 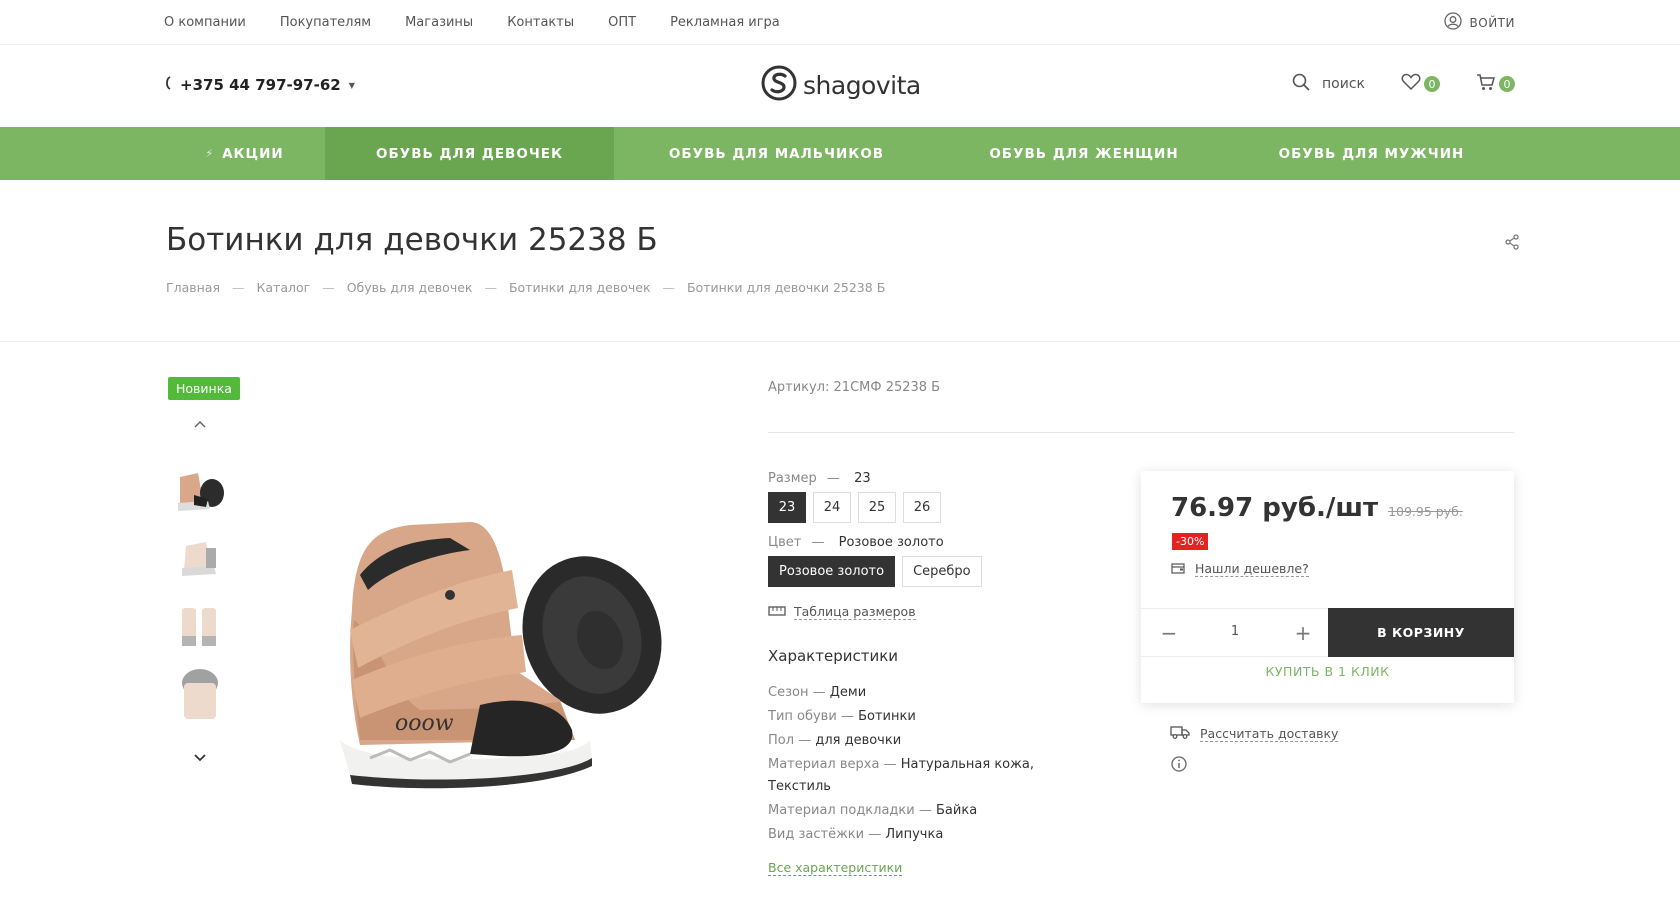 I want to click on cart-count: 0, so click(x=1507, y=84).